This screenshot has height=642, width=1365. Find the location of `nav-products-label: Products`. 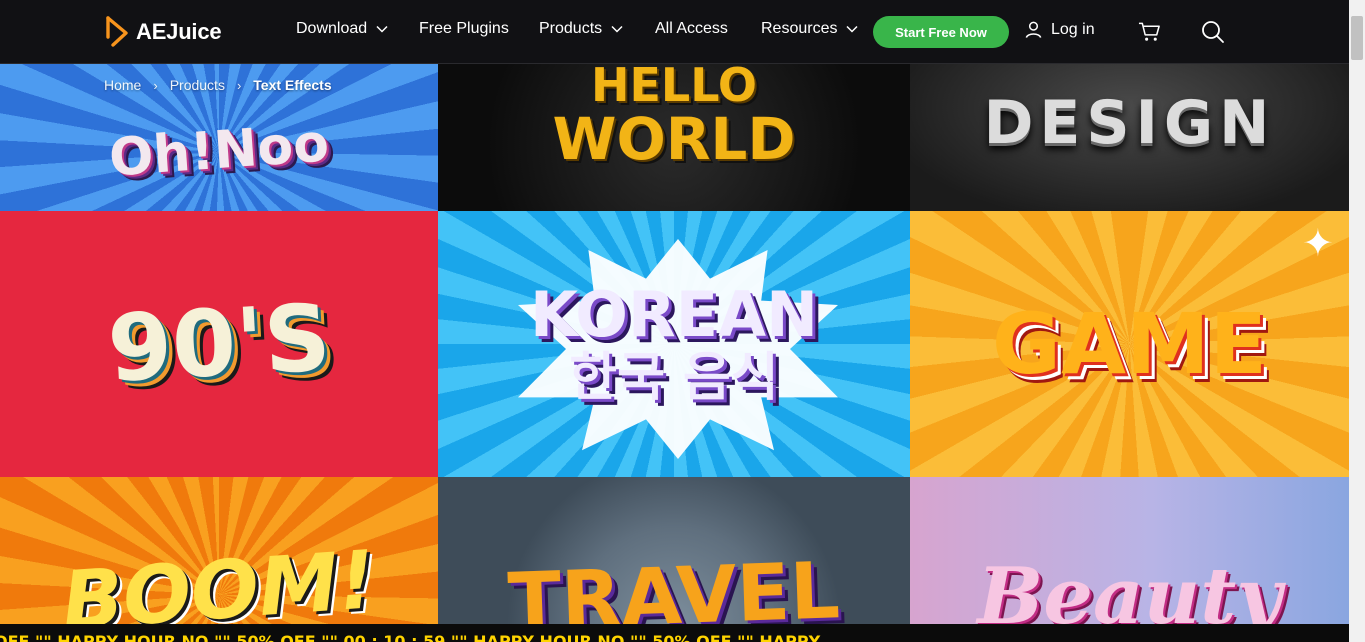

nav-products-label: Products is located at coordinates (571, 28).